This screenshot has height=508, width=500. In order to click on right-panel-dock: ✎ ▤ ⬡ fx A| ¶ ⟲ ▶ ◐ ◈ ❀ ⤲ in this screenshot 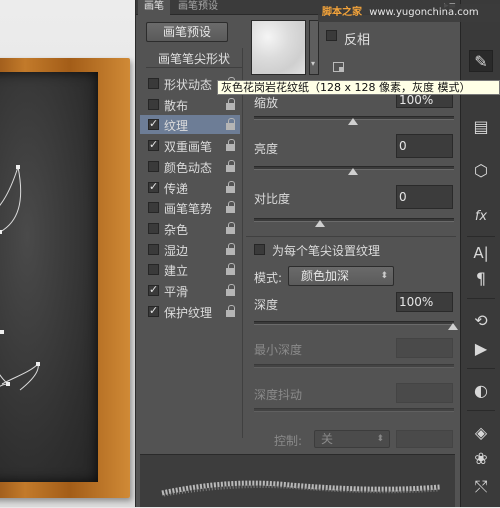, I will do `click(480, 253)`.